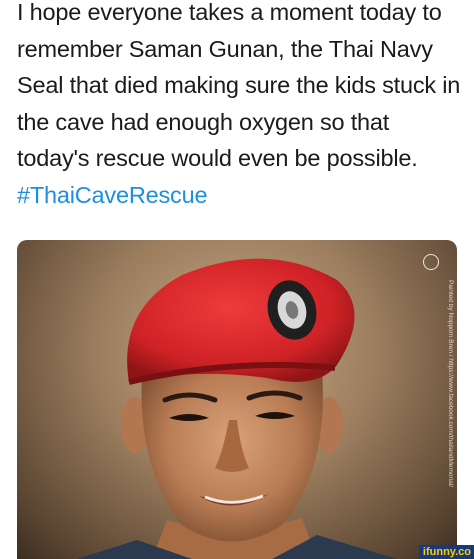  I want to click on cc-icon, so click(431, 262).